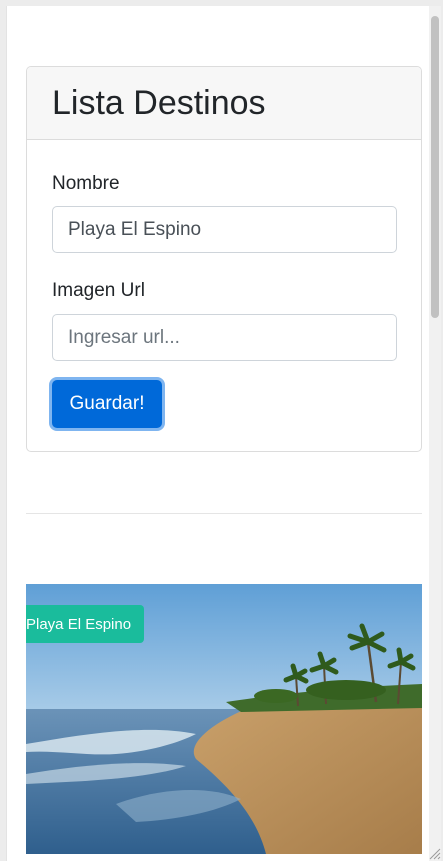 This screenshot has width=443, height=861. I want to click on imagen-url-label: Imagen Url, so click(98, 290).